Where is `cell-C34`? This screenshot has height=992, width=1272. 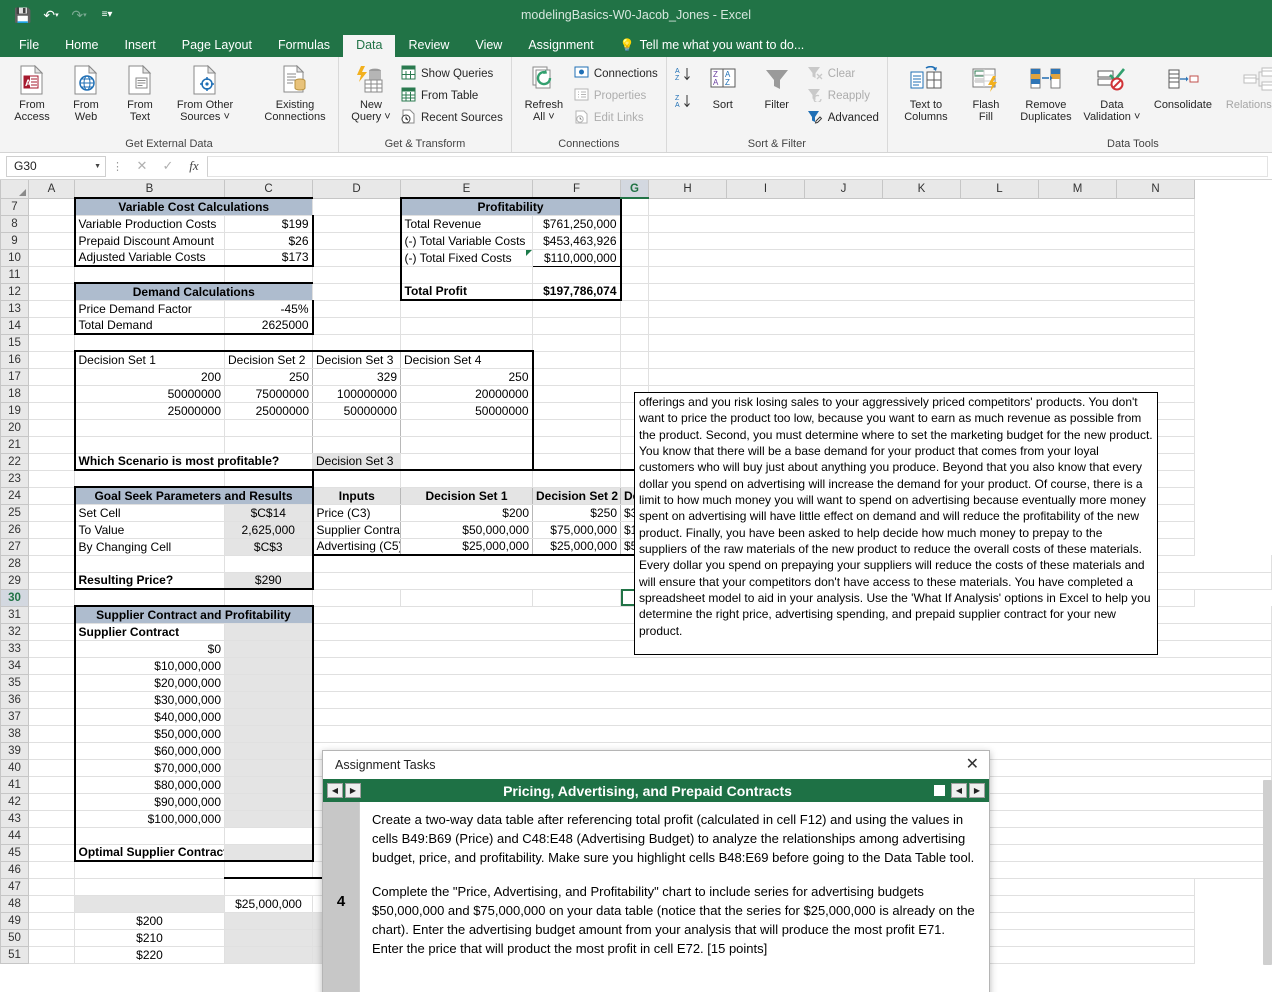
cell-C34 is located at coordinates (269, 666).